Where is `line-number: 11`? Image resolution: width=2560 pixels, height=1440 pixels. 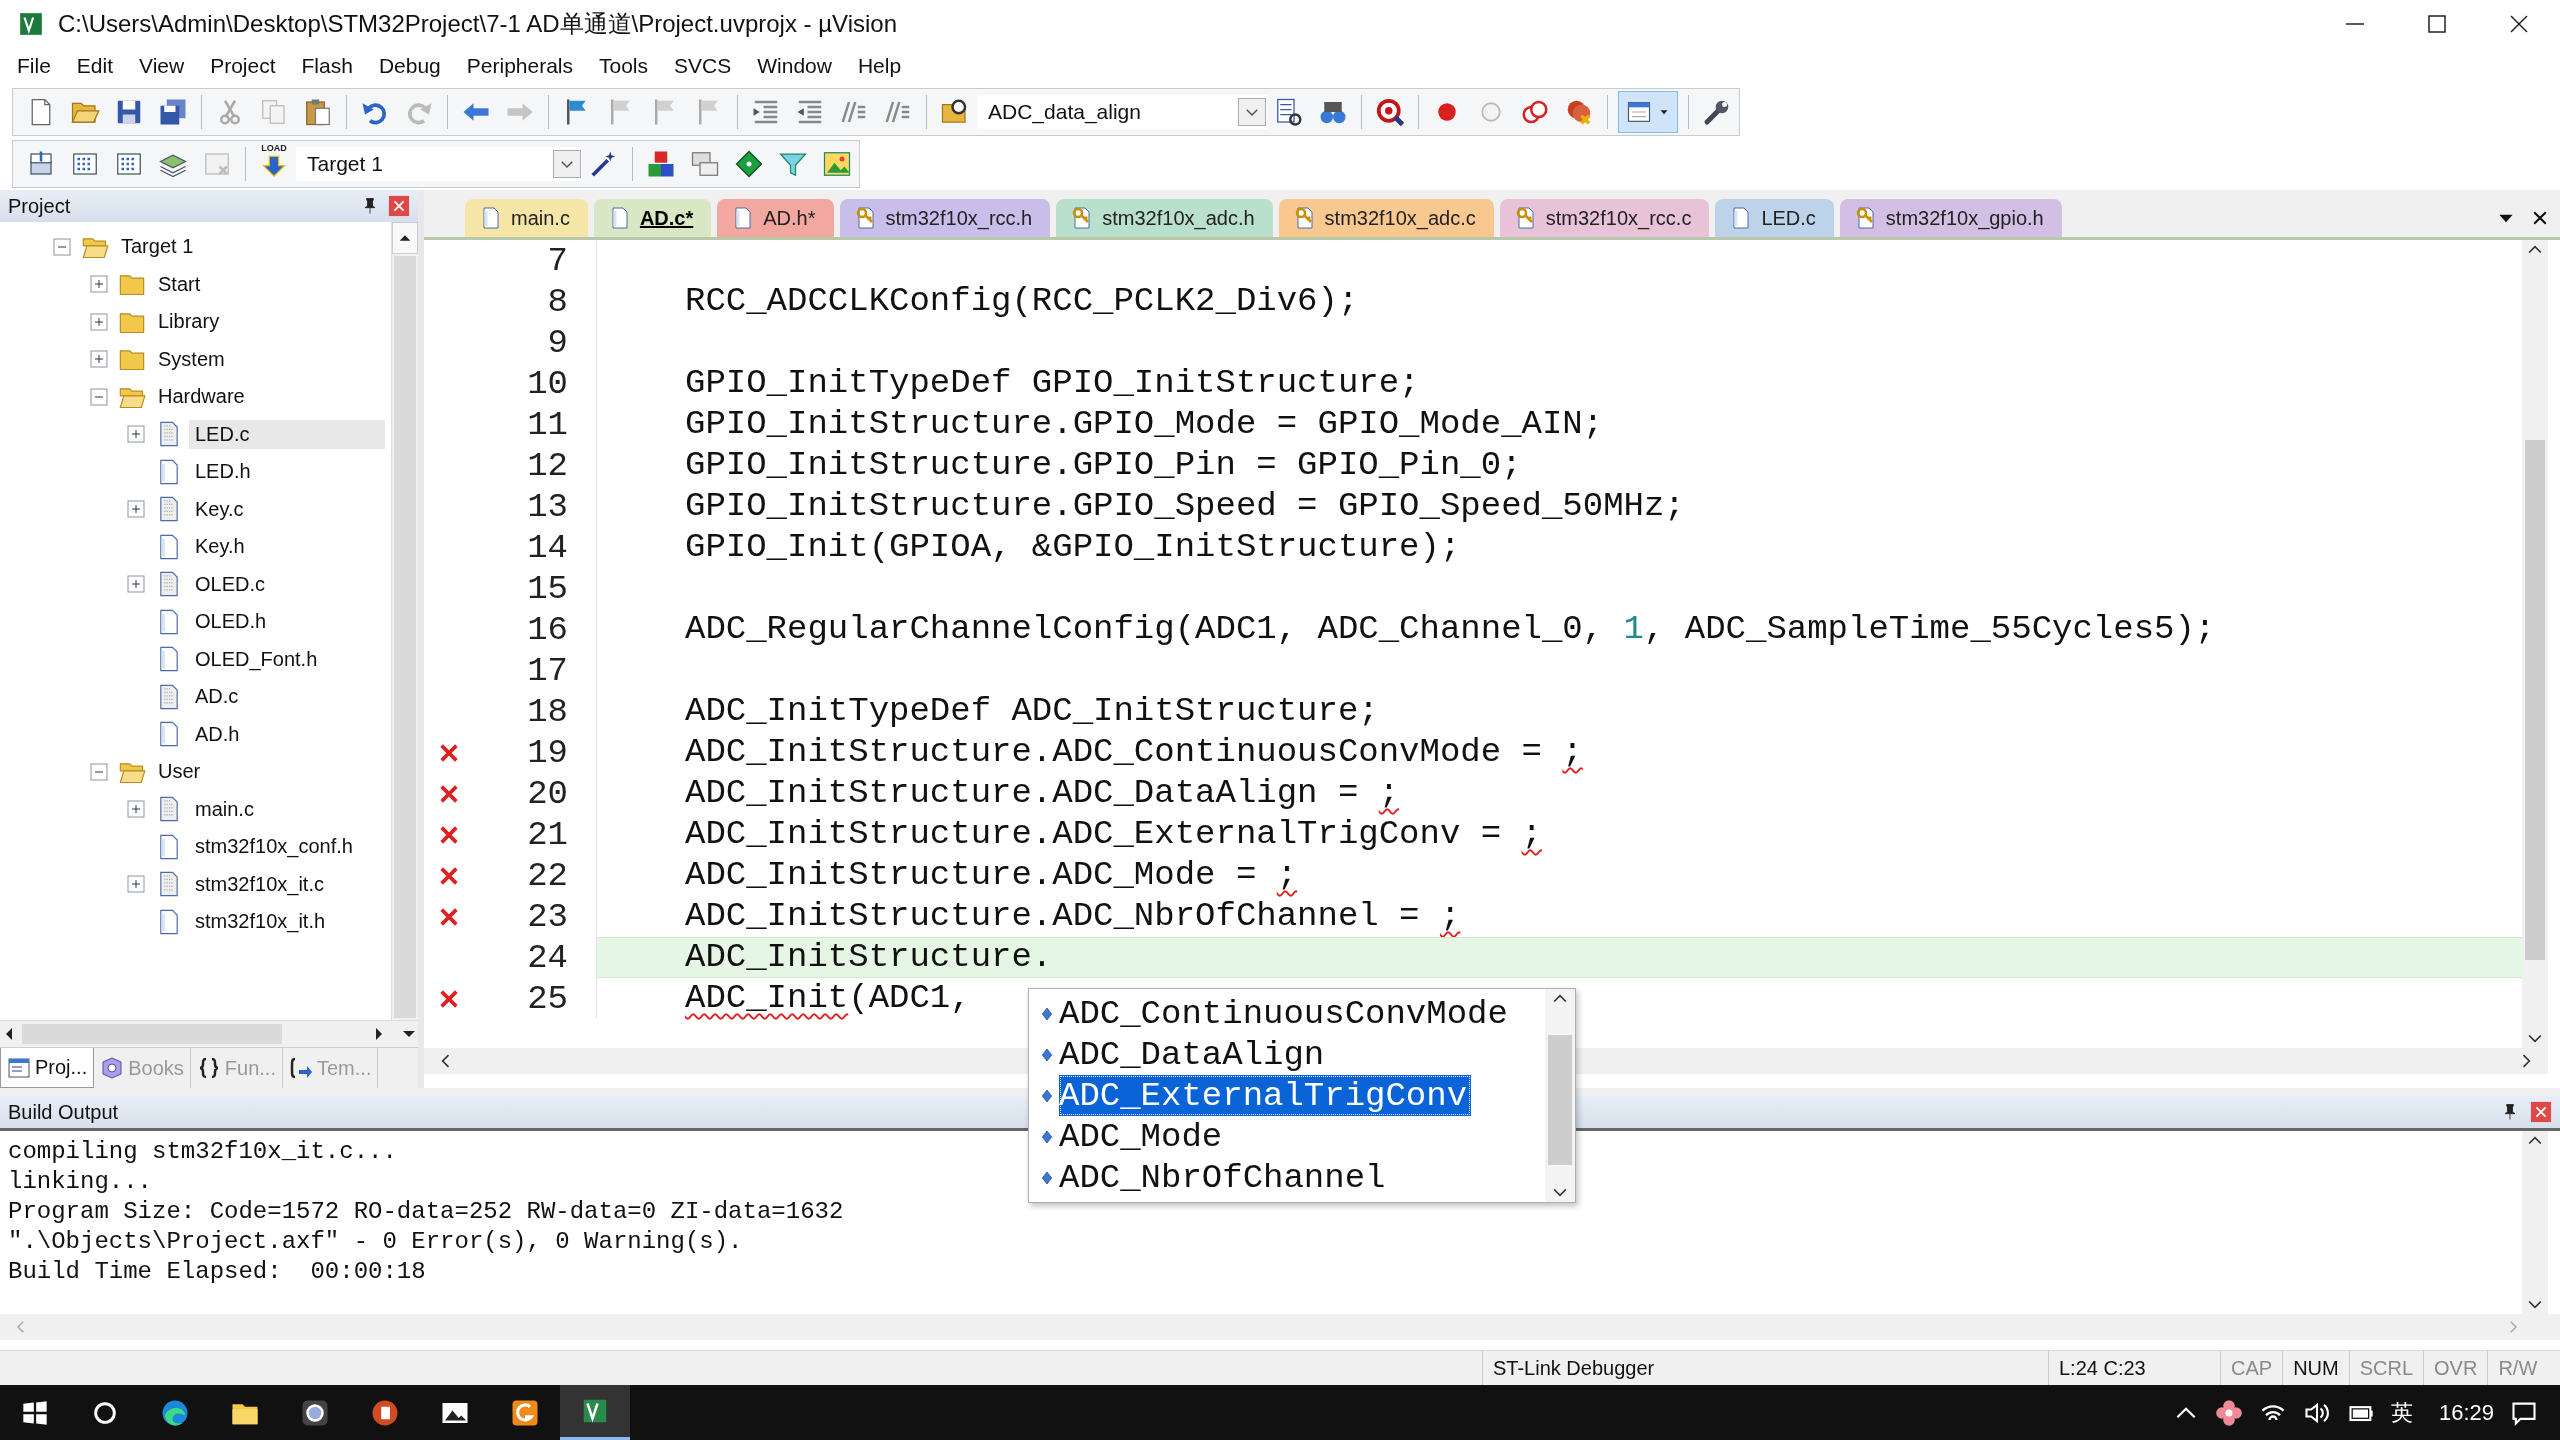 line-number: 11 is located at coordinates (547, 424).